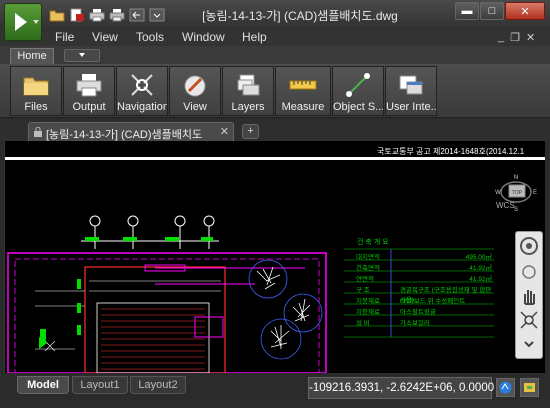 This screenshot has width=550, height=408. What do you see at coordinates (77, 15) in the screenshot?
I see `save-button` at bounding box center [77, 15].